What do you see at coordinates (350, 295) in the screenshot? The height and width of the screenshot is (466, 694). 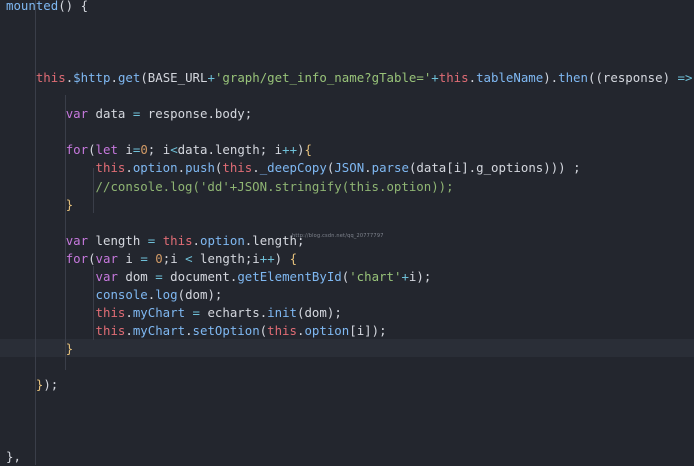 I see `code-line: console.log(dom);` at bounding box center [350, 295].